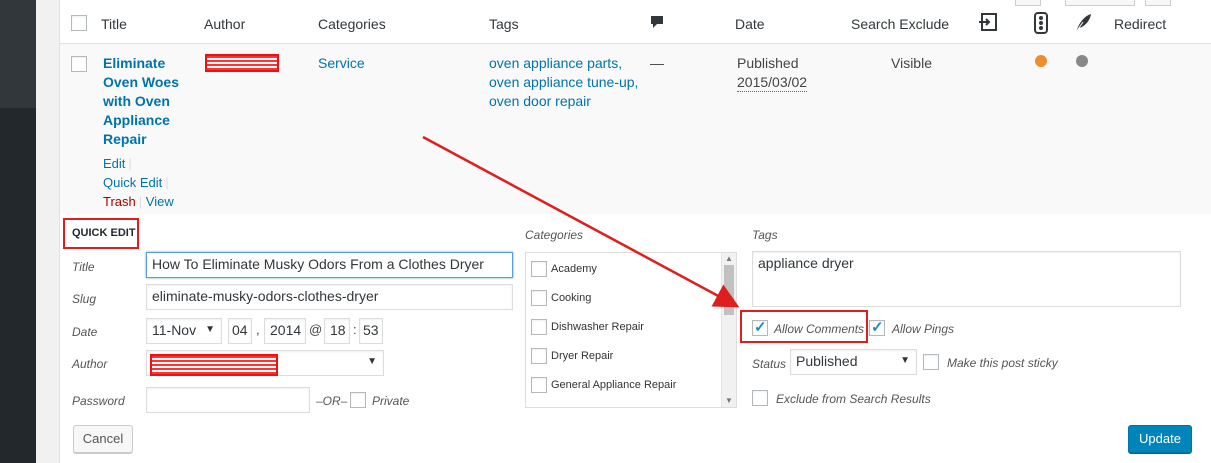 This screenshot has height=463, width=1211. I want to click on view-link: View, so click(160, 201).